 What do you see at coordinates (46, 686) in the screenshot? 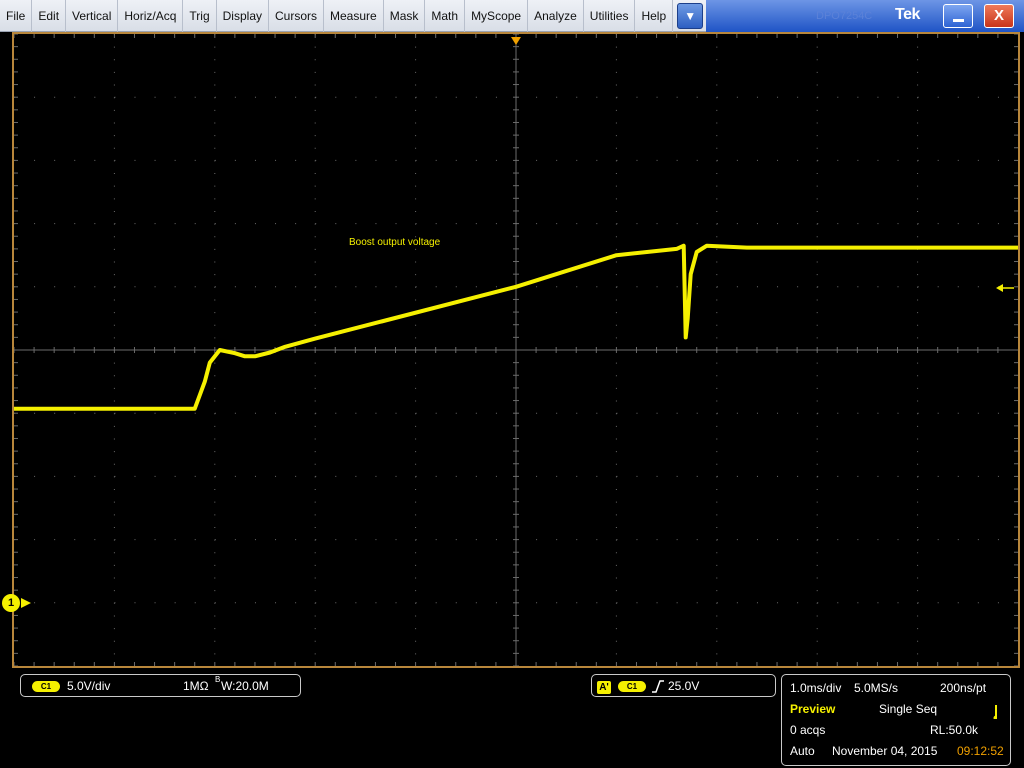
I see `channel-badge: C1` at bounding box center [46, 686].